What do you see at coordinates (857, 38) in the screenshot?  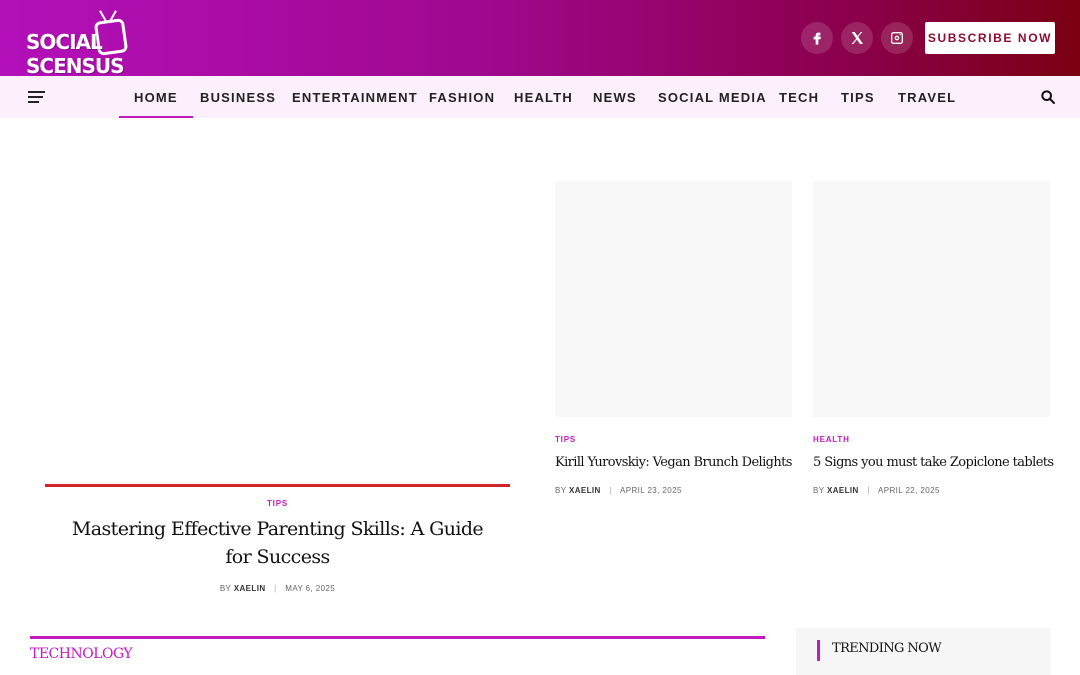 I see `x-icon` at bounding box center [857, 38].